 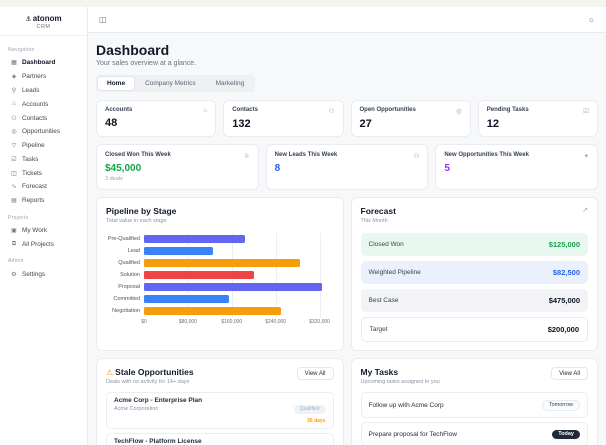 I want to click on forecast-row-label: Weighted Pipeline, so click(x=394, y=272).